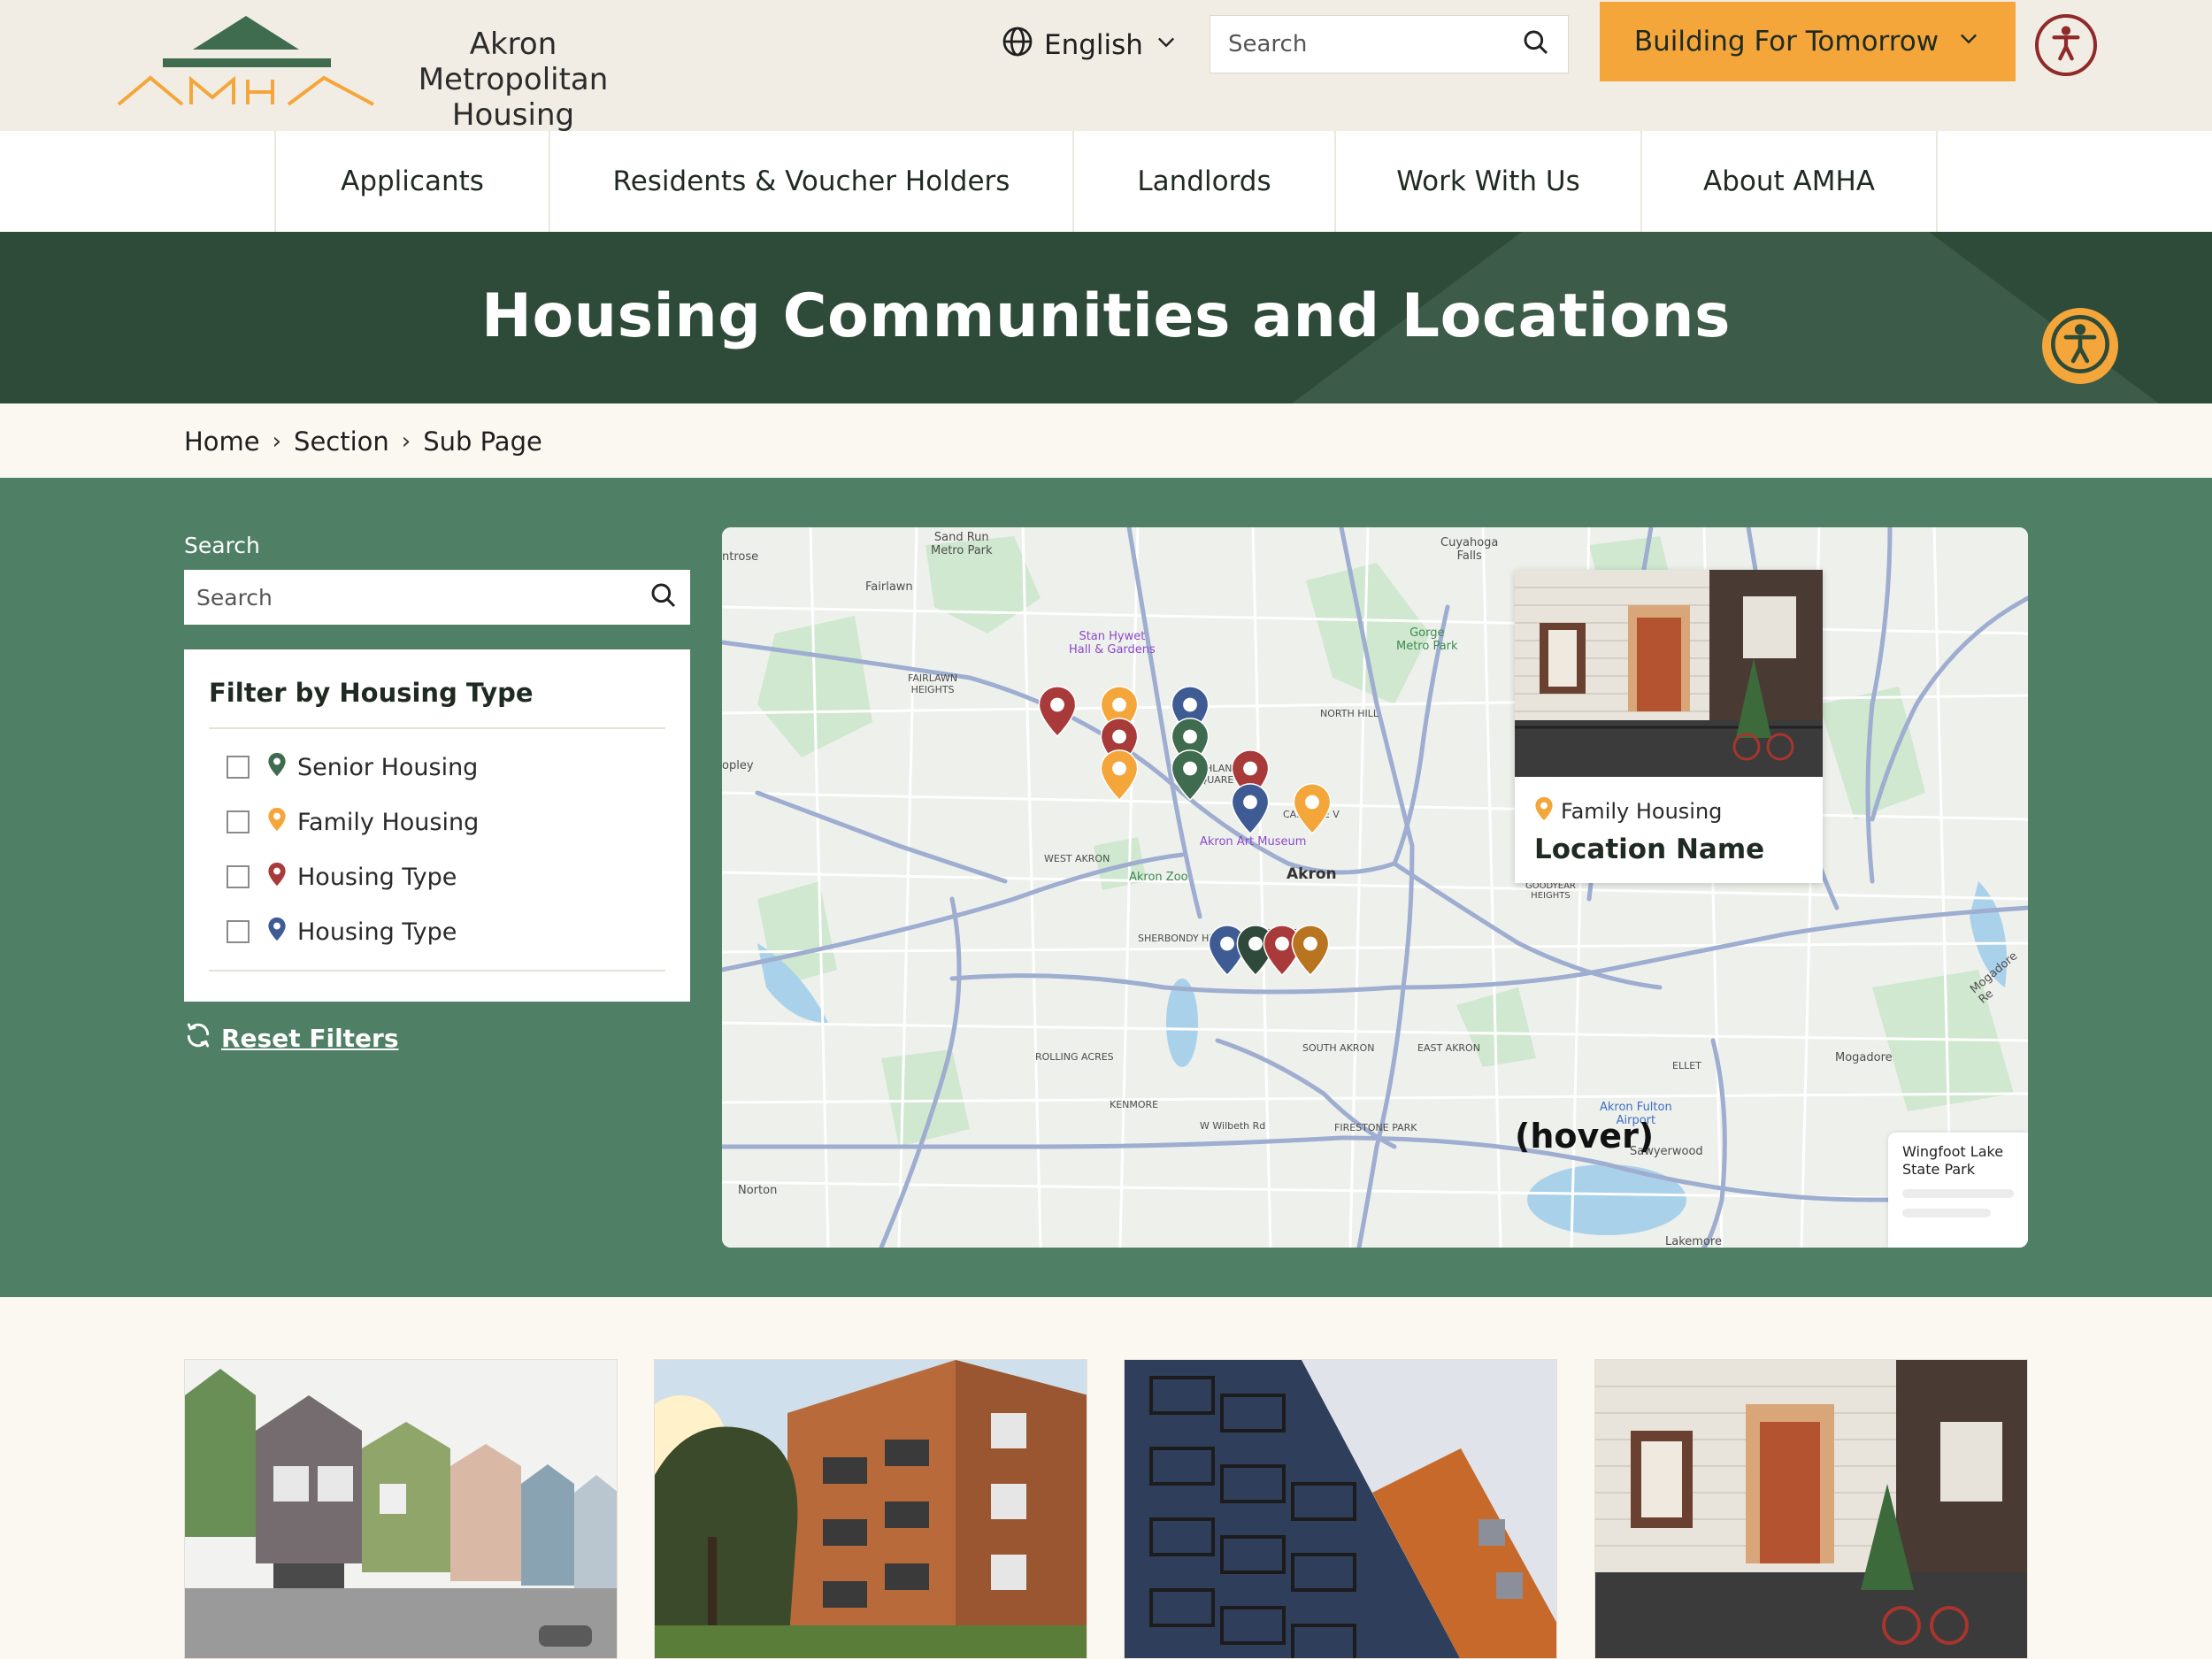  Describe the element at coordinates (1864, 1058) in the screenshot. I see `map-label-mogadore: Mogadore` at that location.